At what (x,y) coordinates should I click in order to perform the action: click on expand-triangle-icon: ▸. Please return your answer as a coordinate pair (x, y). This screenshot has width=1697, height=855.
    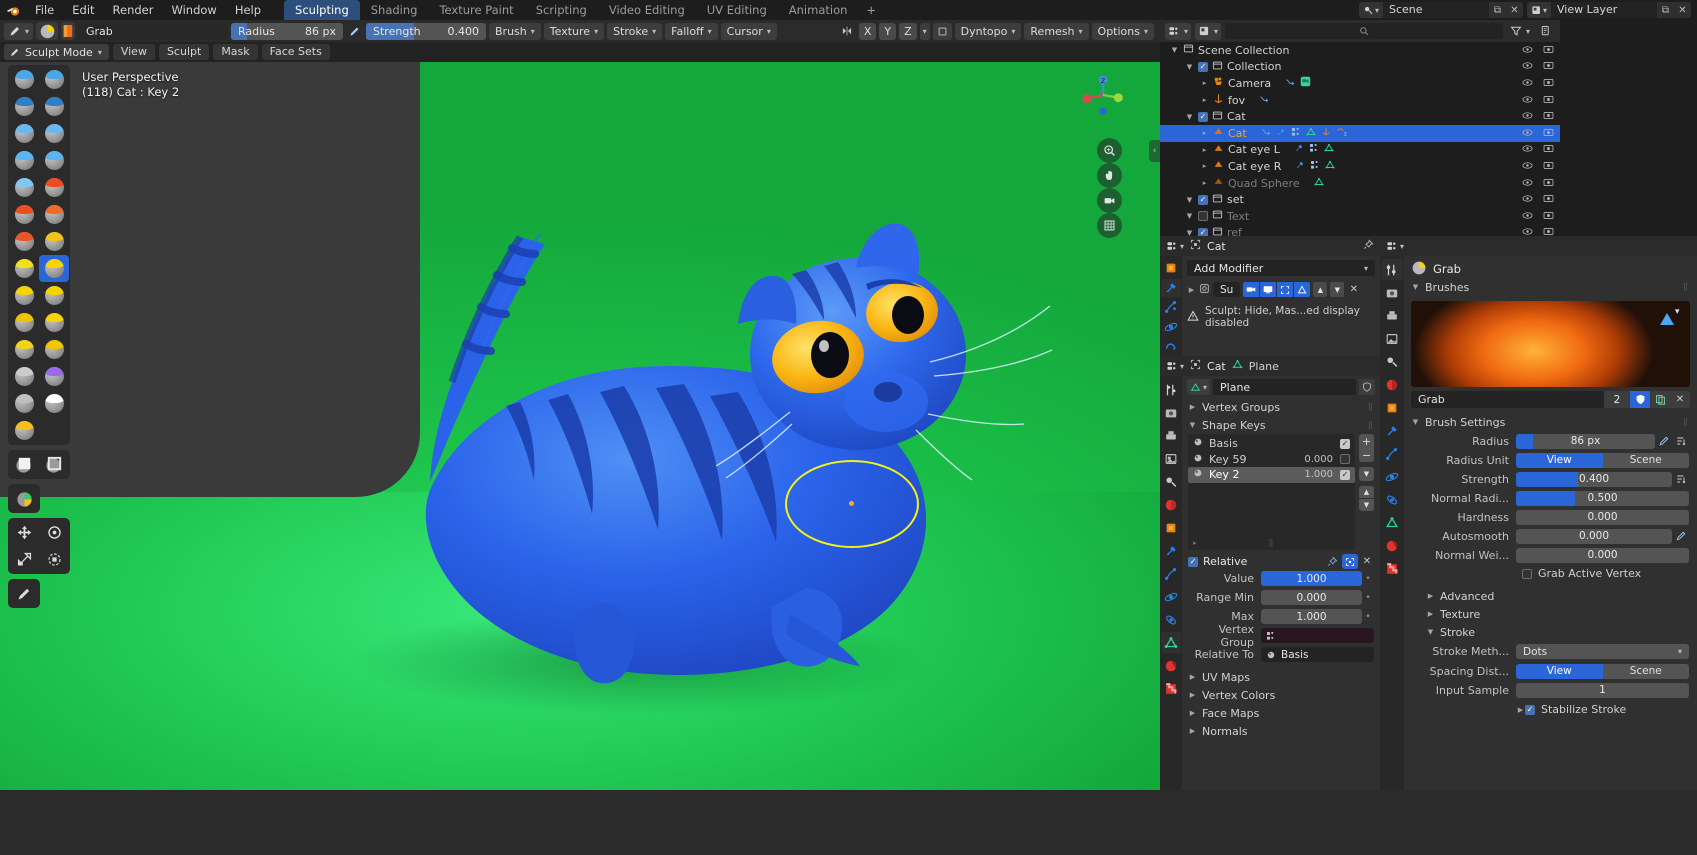
    Looking at the image, I should click on (1204, 83).